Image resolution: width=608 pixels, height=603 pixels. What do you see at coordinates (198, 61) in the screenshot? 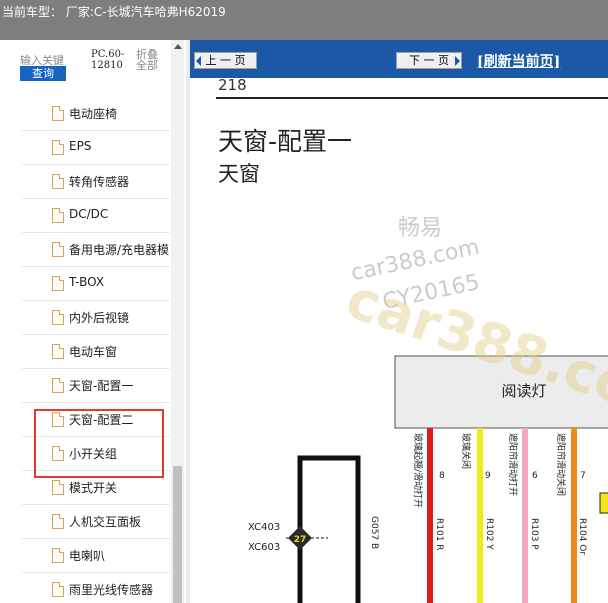
I see `arrow-left-icon` at bounding box center [198, 61].